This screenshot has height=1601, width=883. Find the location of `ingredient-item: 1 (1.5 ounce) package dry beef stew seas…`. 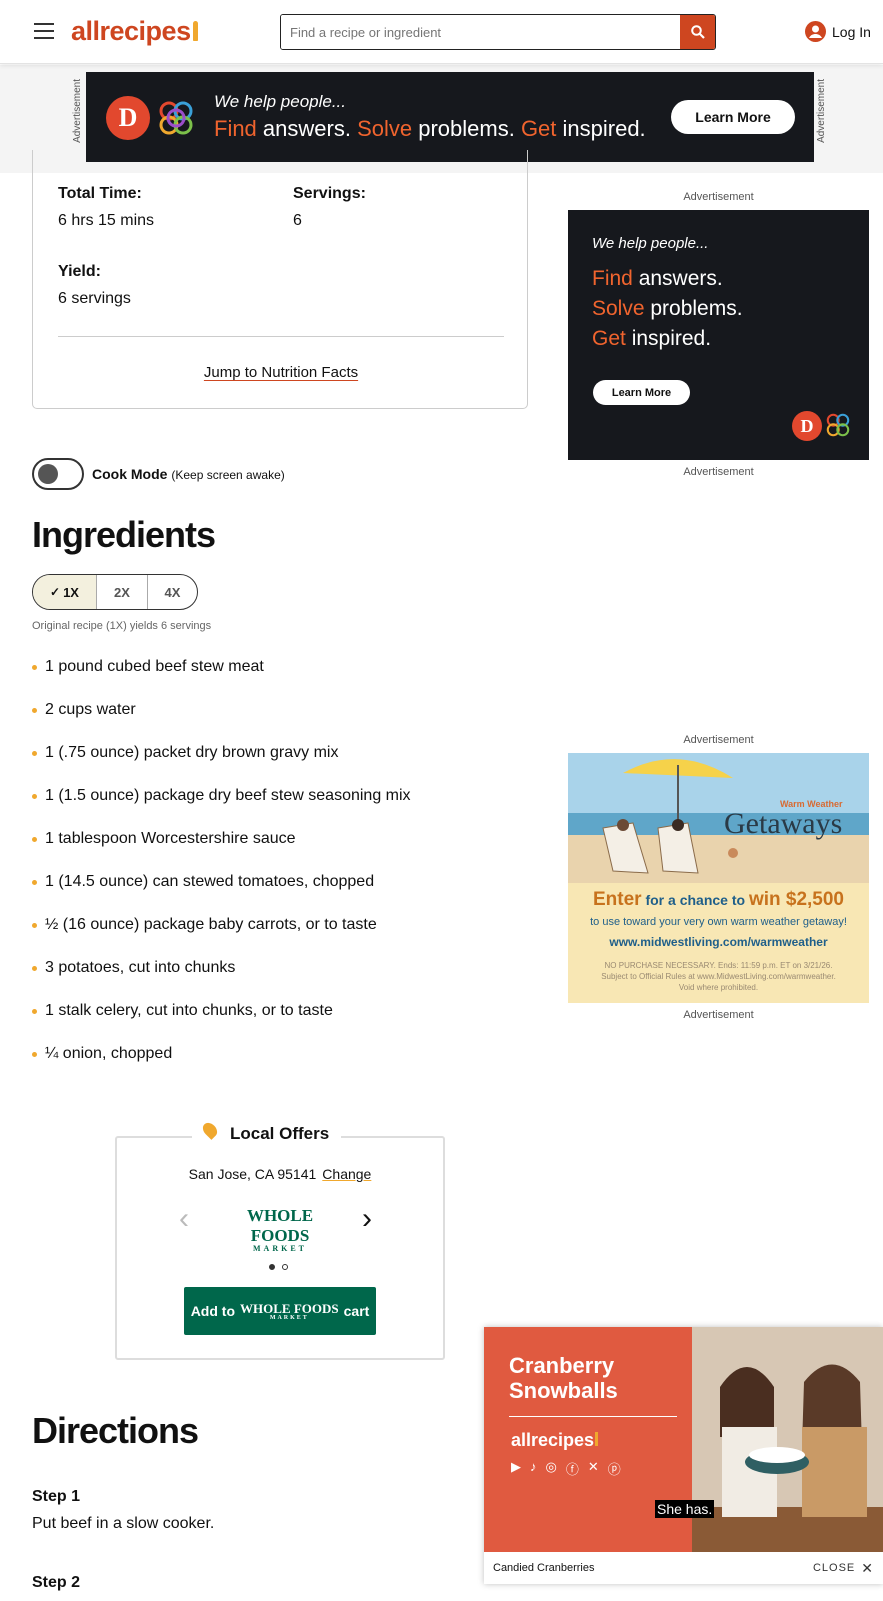

ingredient-item: 1 (1.5 ounce) package dry beef stew seas… is located at coordinates (221, 806).